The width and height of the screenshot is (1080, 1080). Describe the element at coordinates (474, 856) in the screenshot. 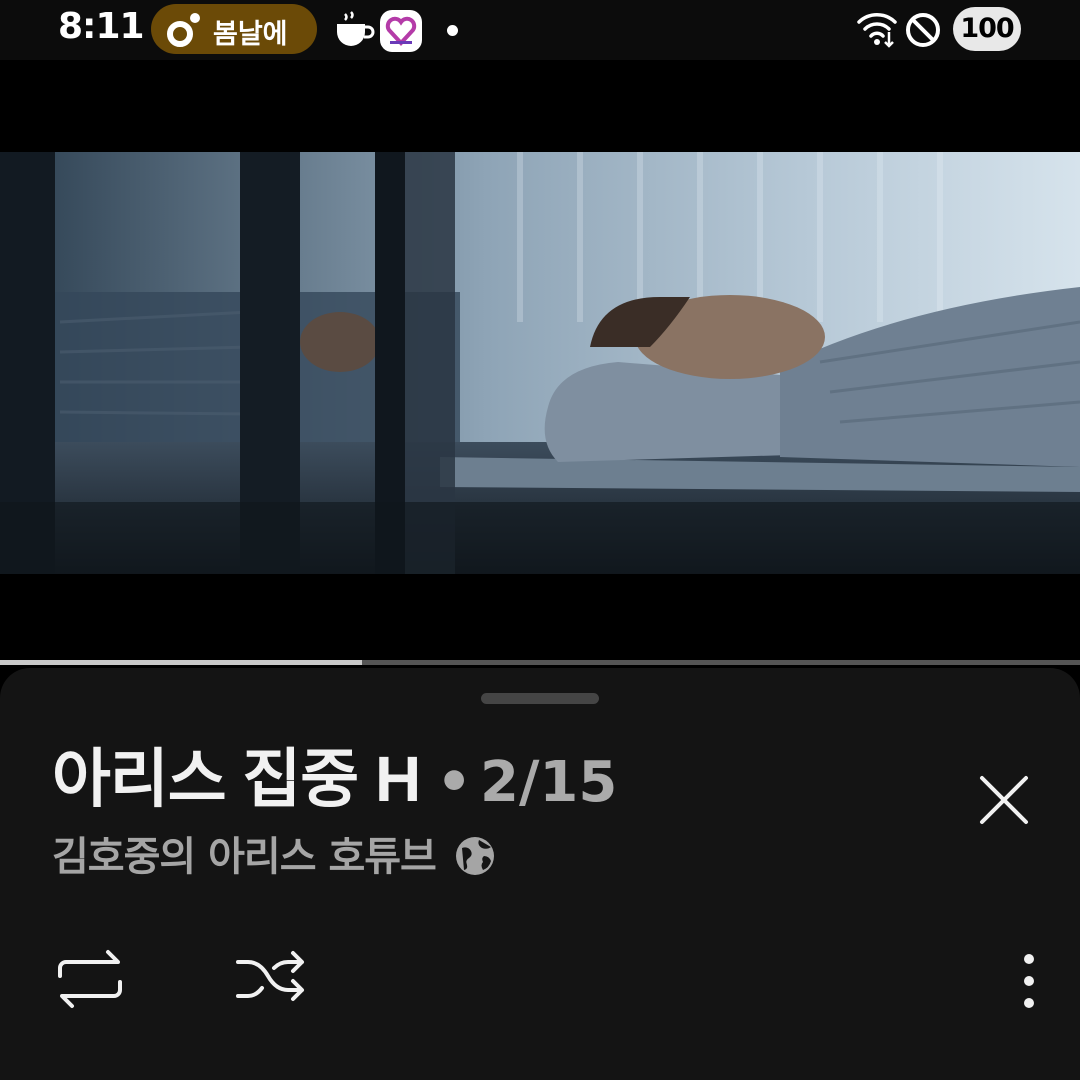

I see `globe-icon` at that location.